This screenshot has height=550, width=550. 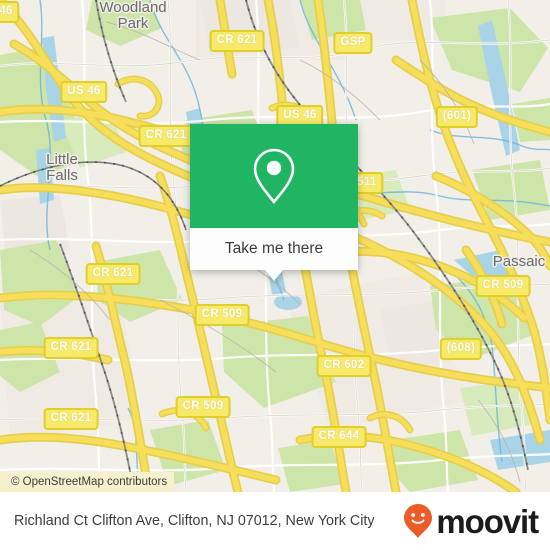 I want to click on place-label: Passaic, so click(x=519, y=261).